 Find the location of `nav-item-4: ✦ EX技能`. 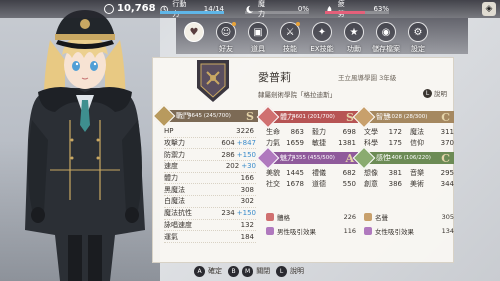

nav-item-4: ✦ EX技能 is located at coordinates (322, 38).